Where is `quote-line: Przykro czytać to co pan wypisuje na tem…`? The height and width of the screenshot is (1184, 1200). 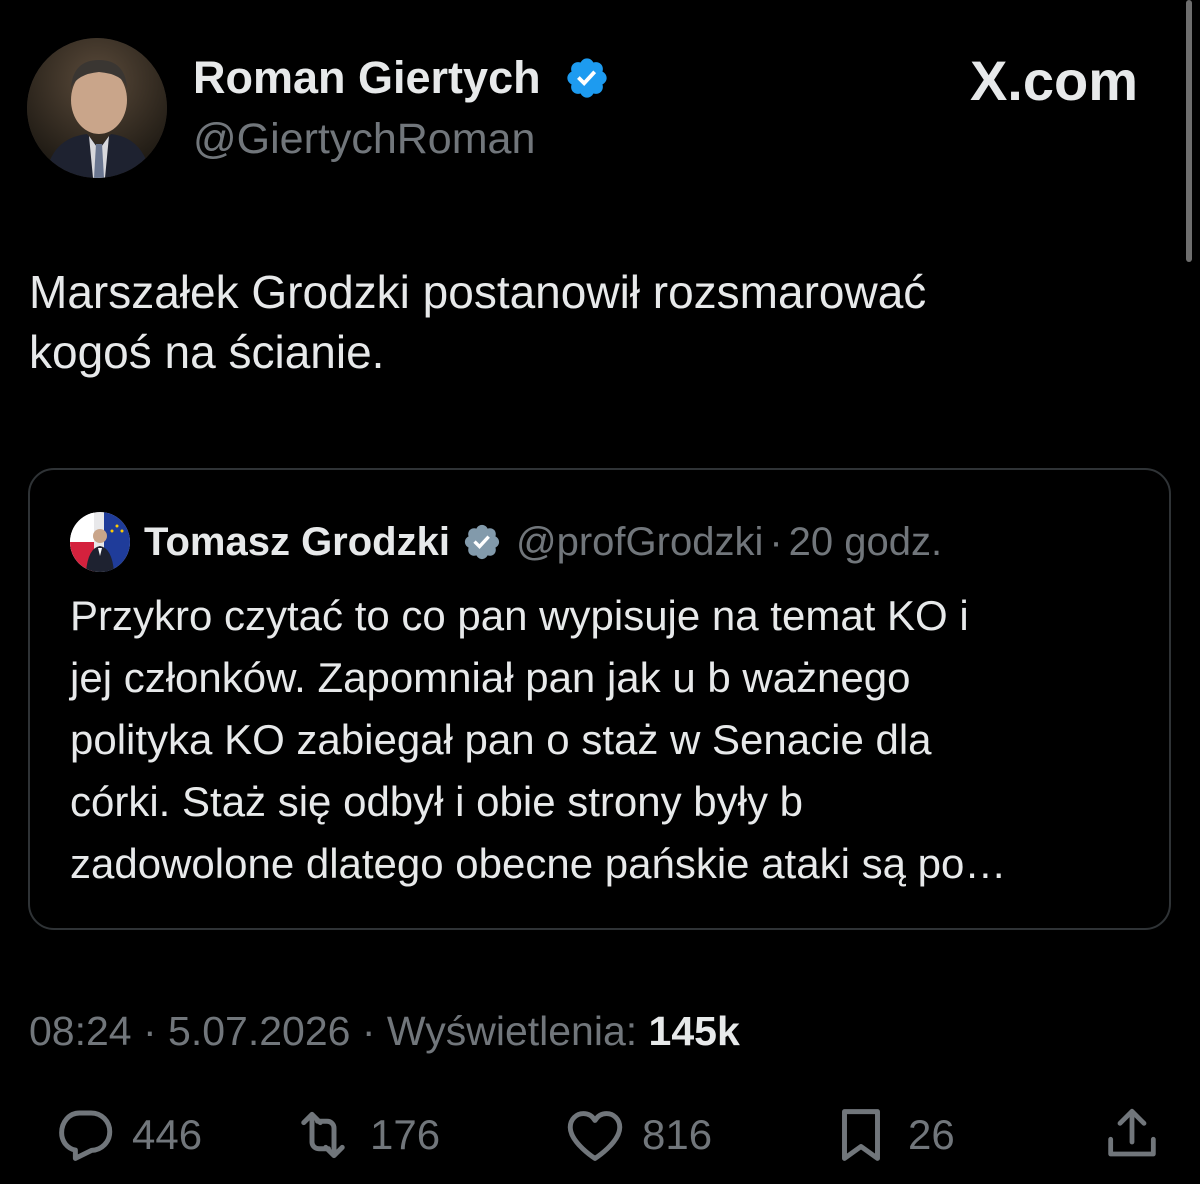
quote-line: Przykro czytać to co pan wypisuje na tem… is located at coordinates (519, 615).